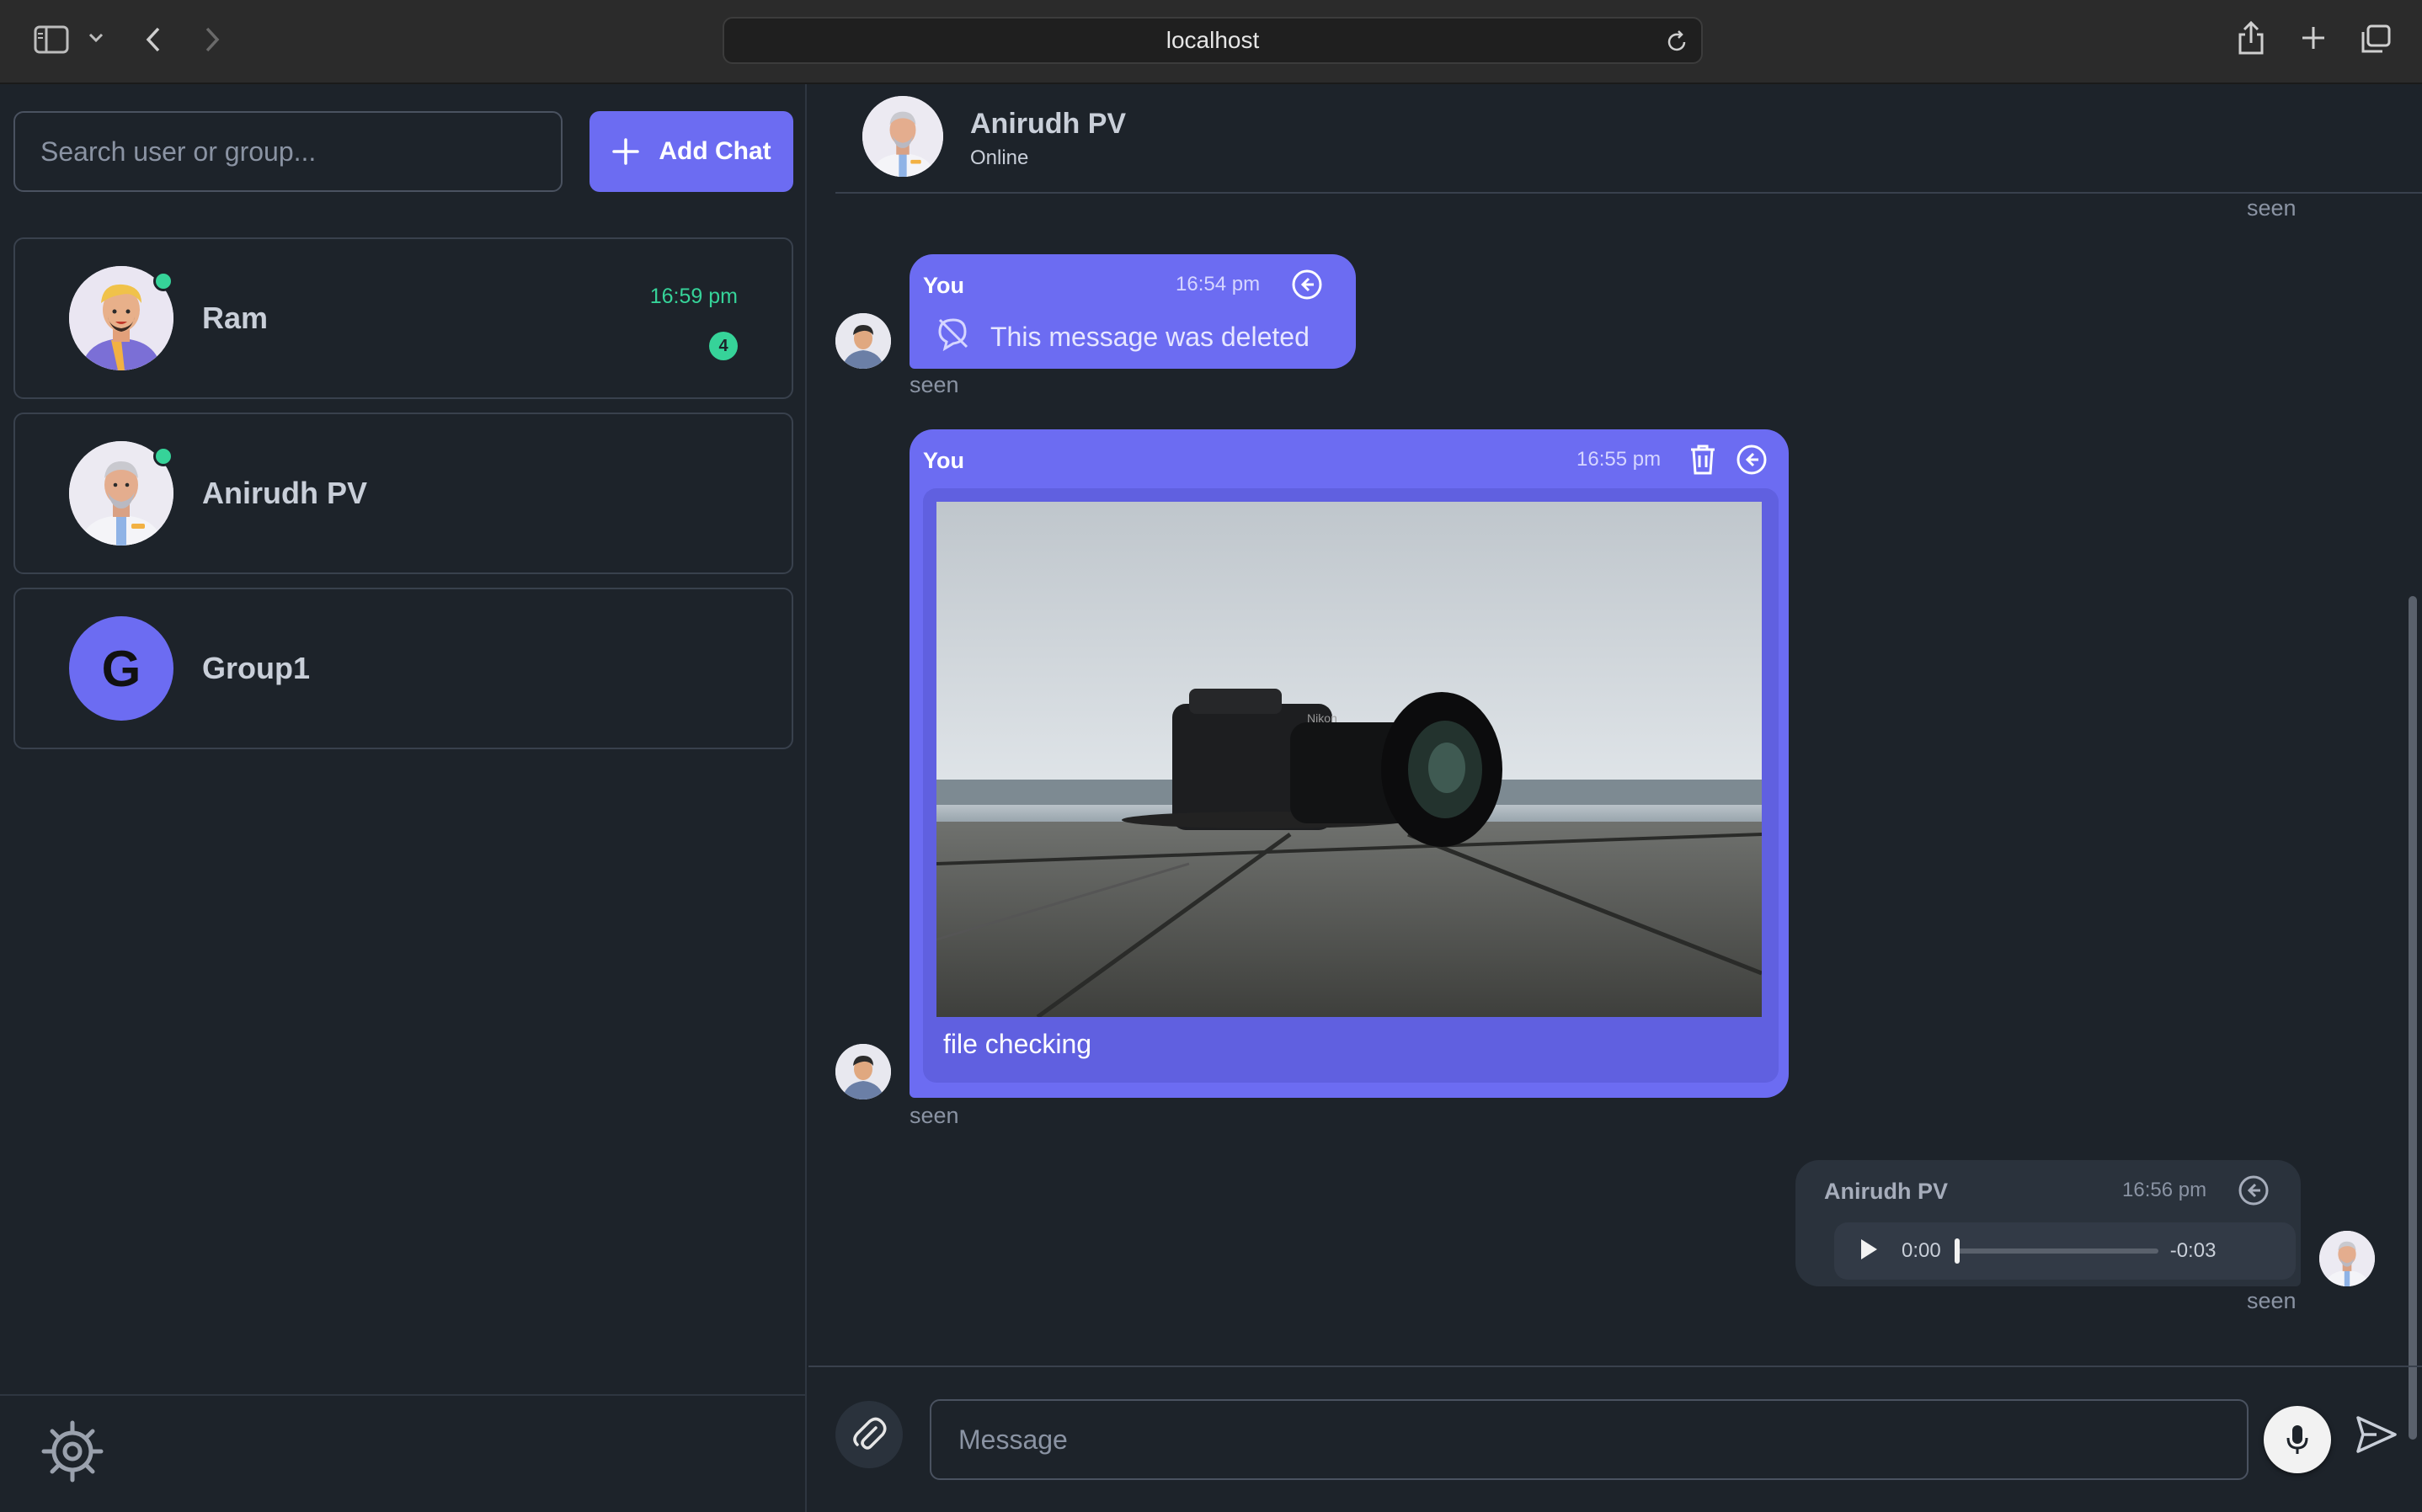  Describe the element at coordinates (1619, 460) in the screenshot. I see `message-time: 16:55 pm` at that location.